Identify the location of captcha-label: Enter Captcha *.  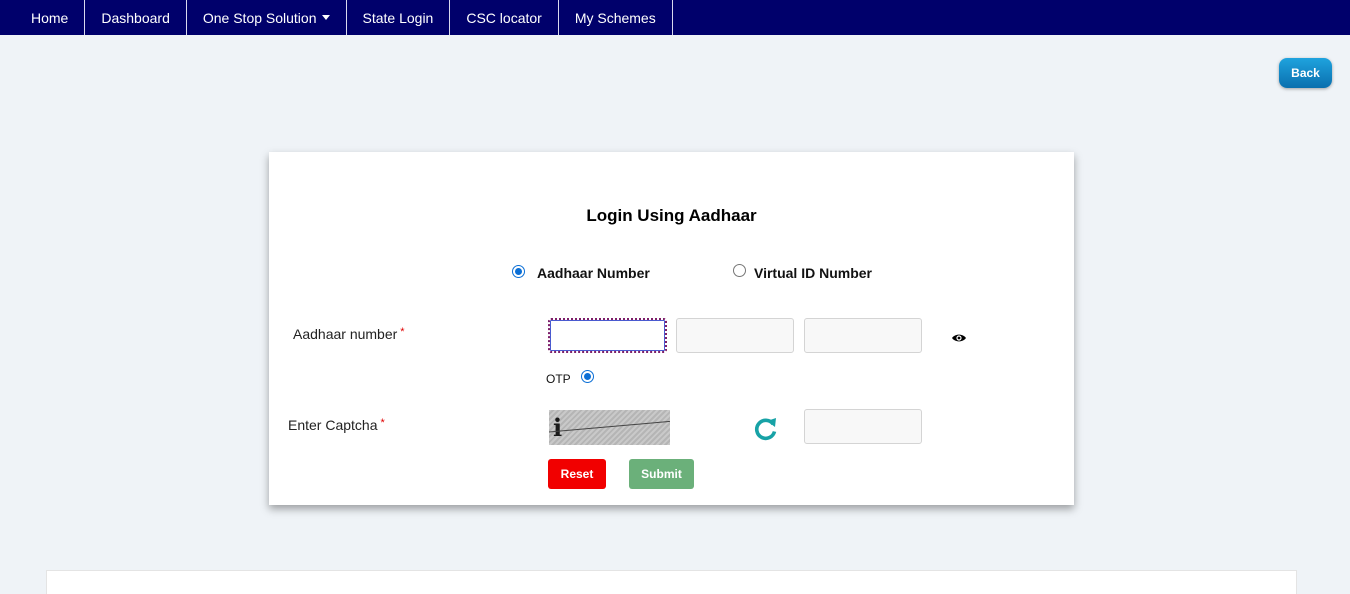
(336, 425).